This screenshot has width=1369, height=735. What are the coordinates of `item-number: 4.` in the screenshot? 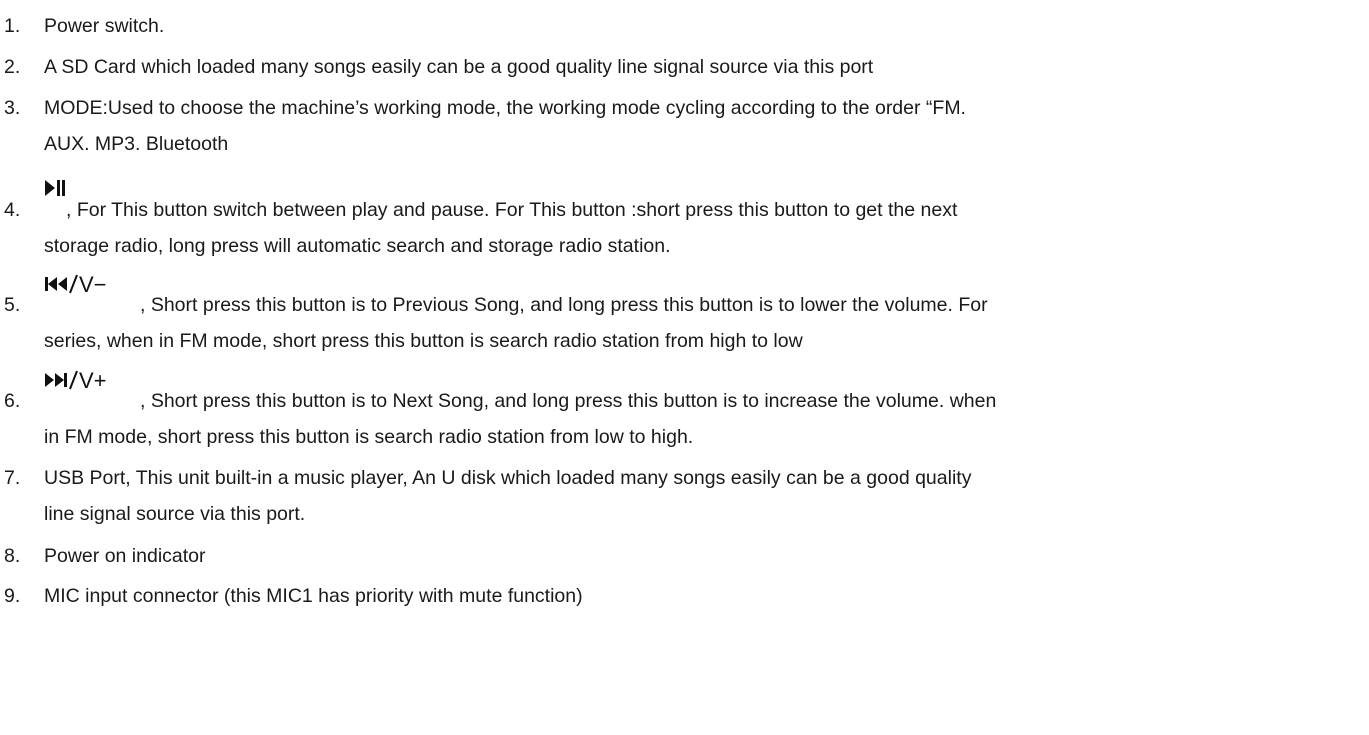 It's located at (12, 210).